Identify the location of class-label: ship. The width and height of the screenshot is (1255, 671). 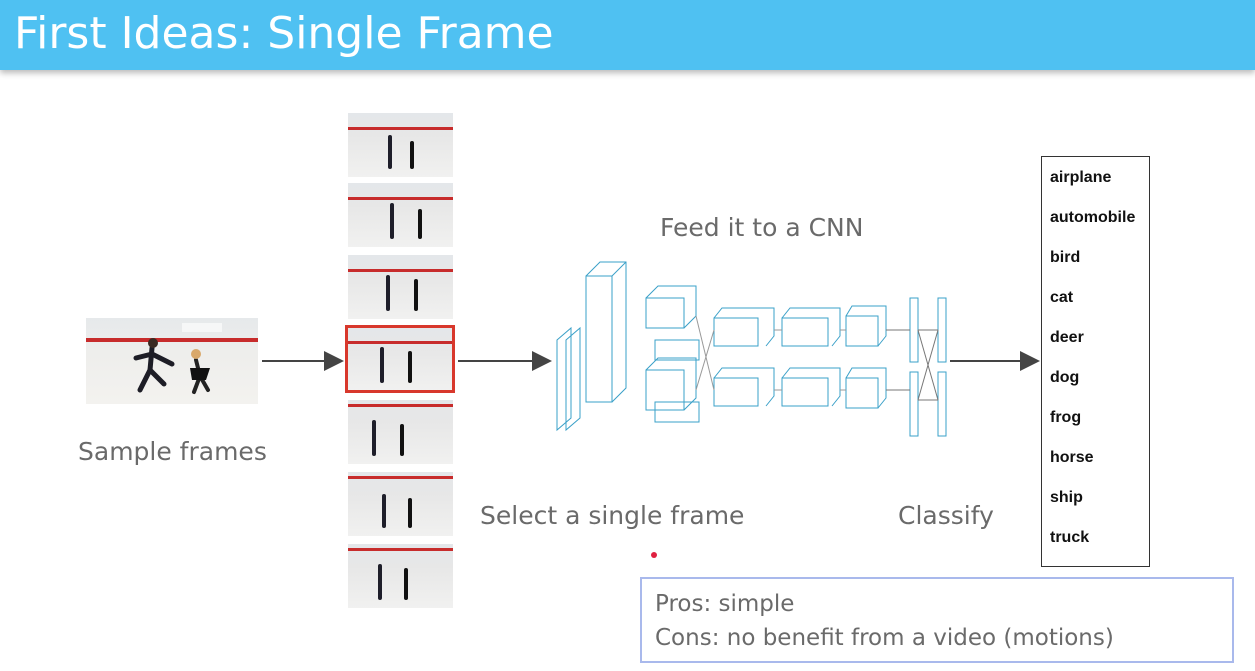
(1066, 497).